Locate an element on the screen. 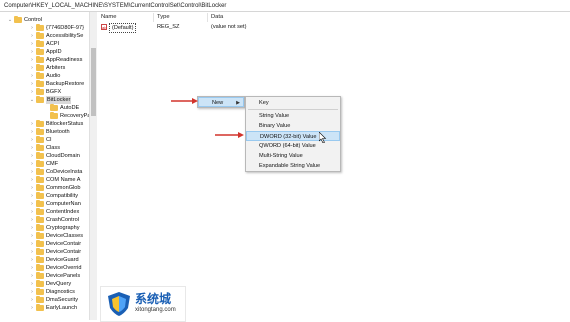  submenu-item-multi-string-value: Multi-String Value is located at coordinates (293, 156).